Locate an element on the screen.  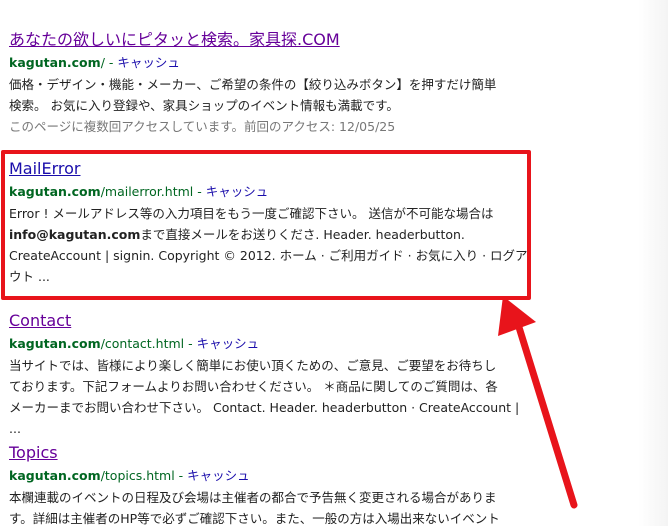
result-url-row: kagutan.com/mailerror.html - キャッシュ is located at coordinates (269, 192).